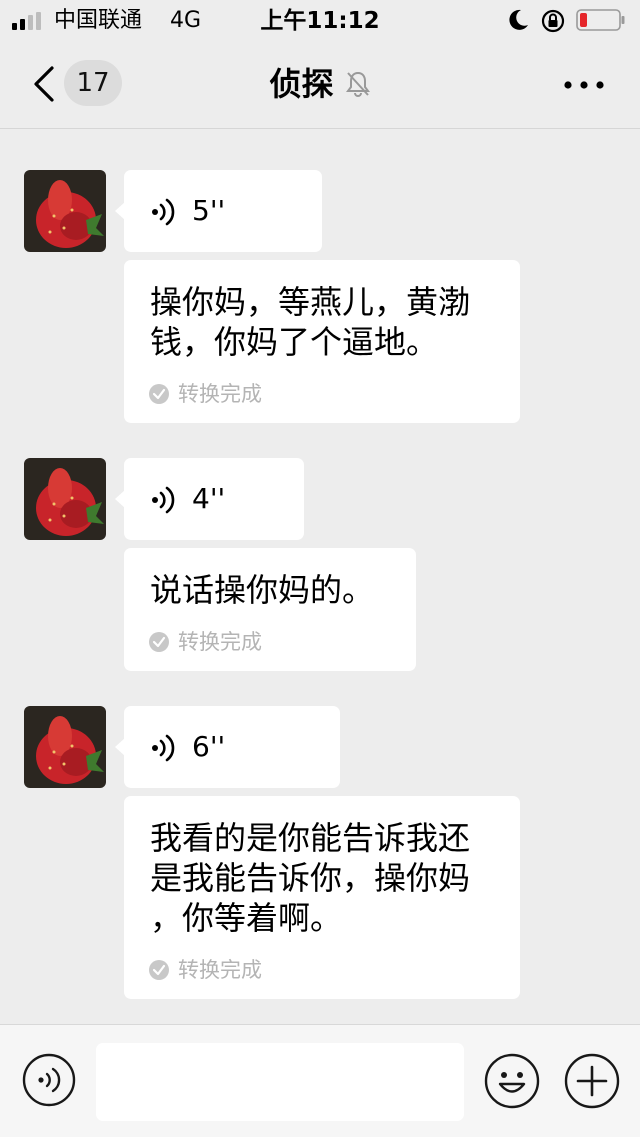 The height and width of the screenshot is (1137, 640). I want to click on transcript-text: 我看的是你能告诉我还 是我能告诉你，操你妈 ，你等着啊。, so click(310, 878).